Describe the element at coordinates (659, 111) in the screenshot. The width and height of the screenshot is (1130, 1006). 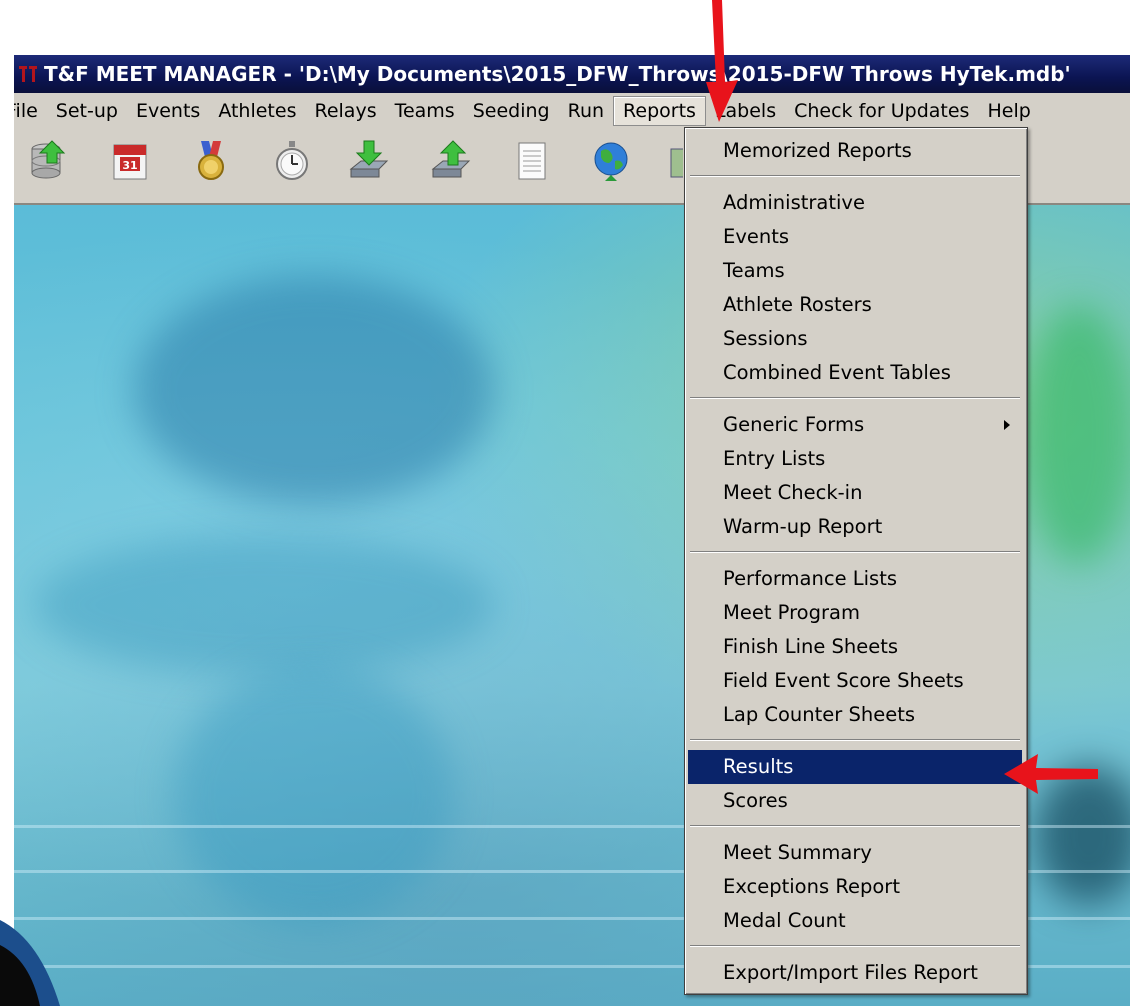
I see `menu-reports: Reports` at that location.